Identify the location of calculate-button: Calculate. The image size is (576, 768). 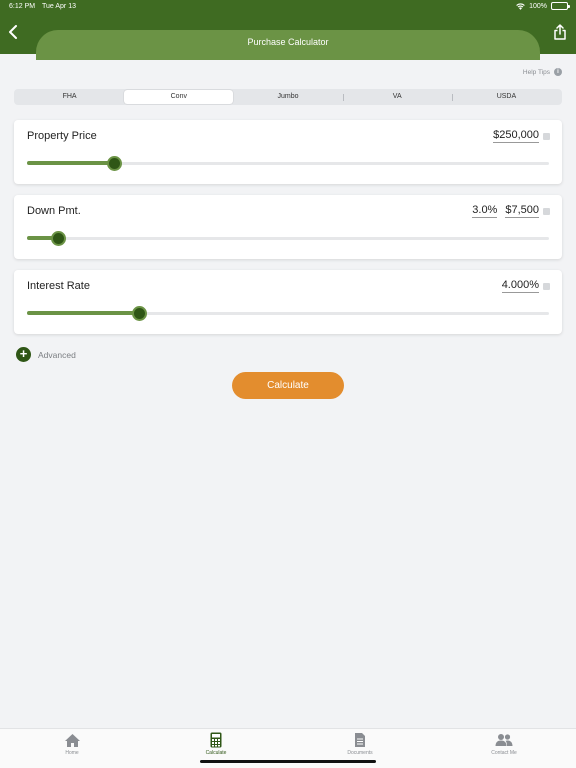
(288, 385).